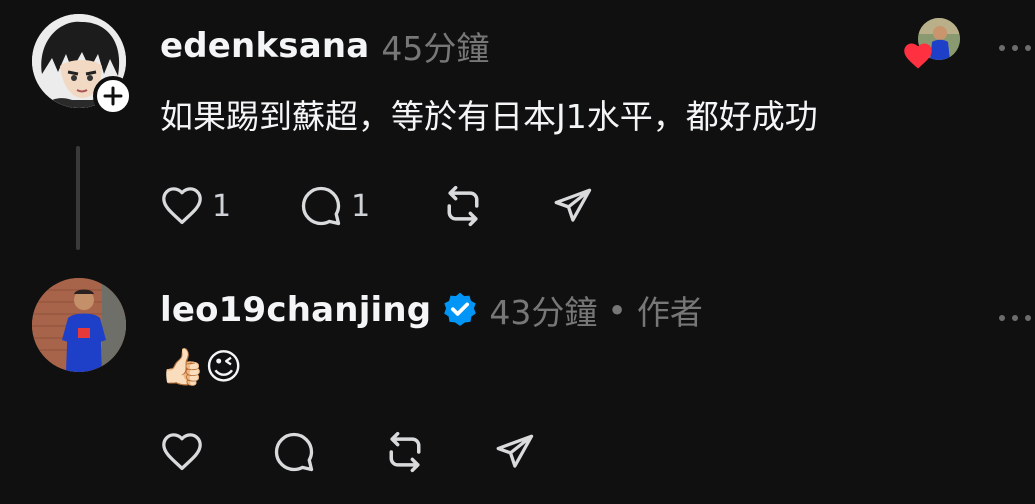 This screenshot has height=504, width=1035. I want to click on reply-button: 1, so click(334, 206).